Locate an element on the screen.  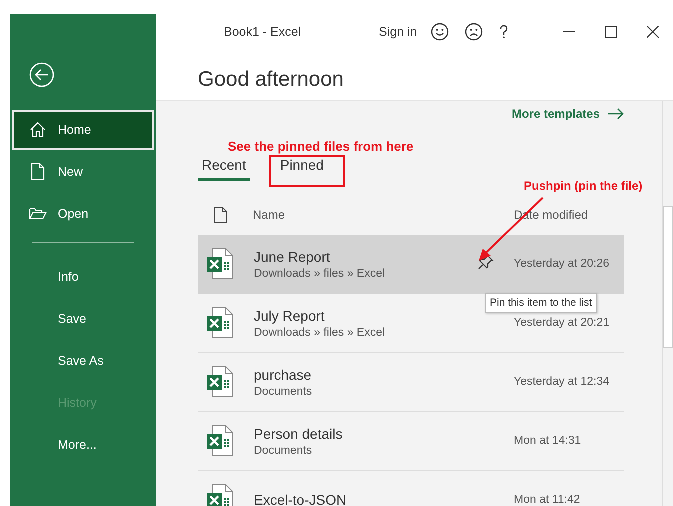
sidebar-item: Home is located at coordinates (83, 130).